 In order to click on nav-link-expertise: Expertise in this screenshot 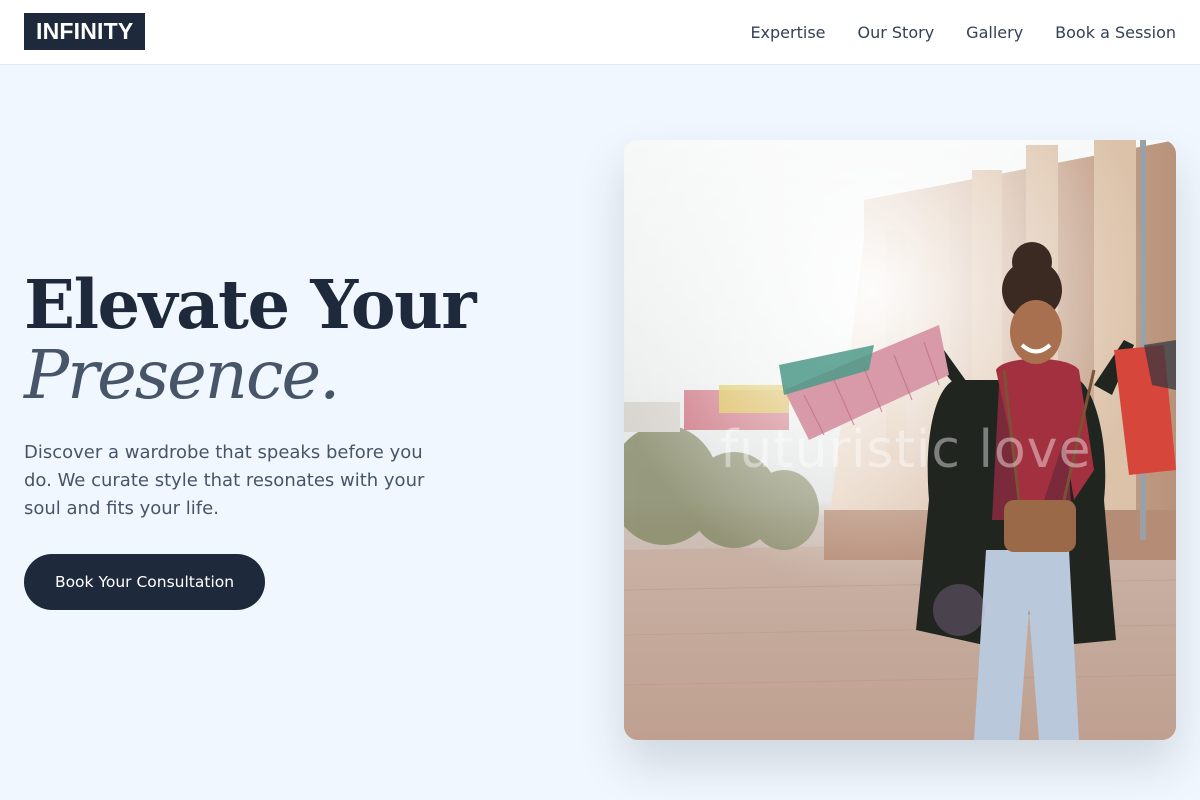, I will do `click(787, 32)`.